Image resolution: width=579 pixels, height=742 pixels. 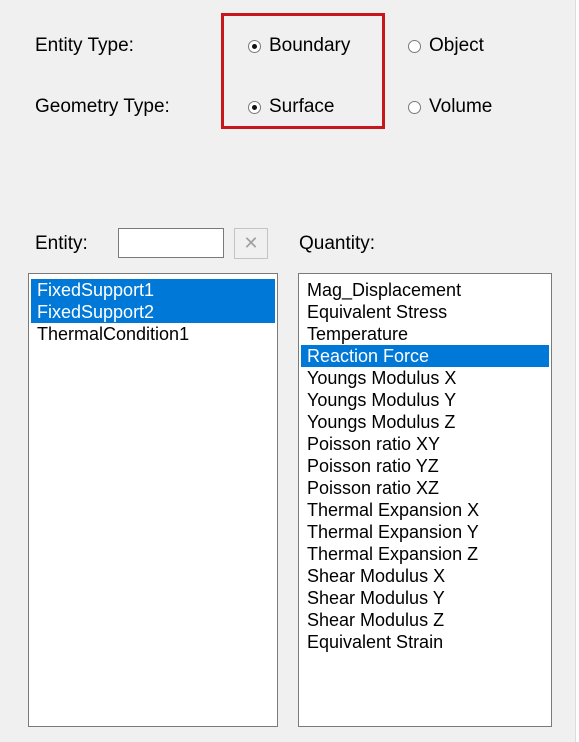 I want to click on radio-object: Object, so click(x=446, y=46).